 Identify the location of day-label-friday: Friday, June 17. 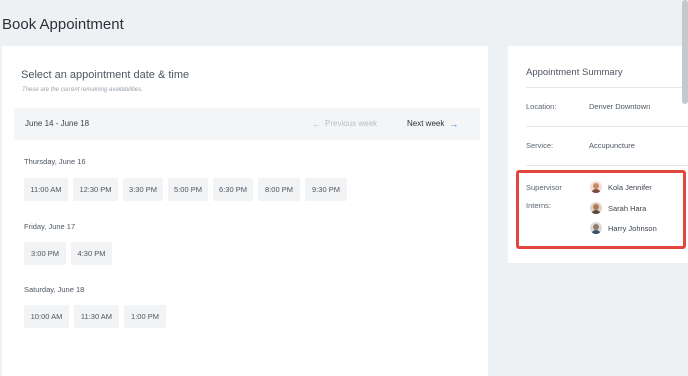
(50, 226).